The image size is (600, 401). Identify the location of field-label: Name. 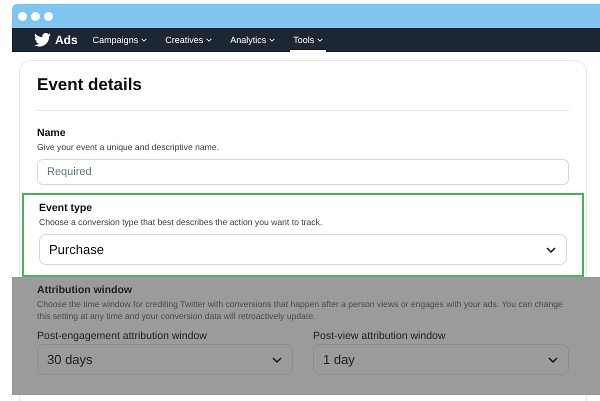
(52, 133).